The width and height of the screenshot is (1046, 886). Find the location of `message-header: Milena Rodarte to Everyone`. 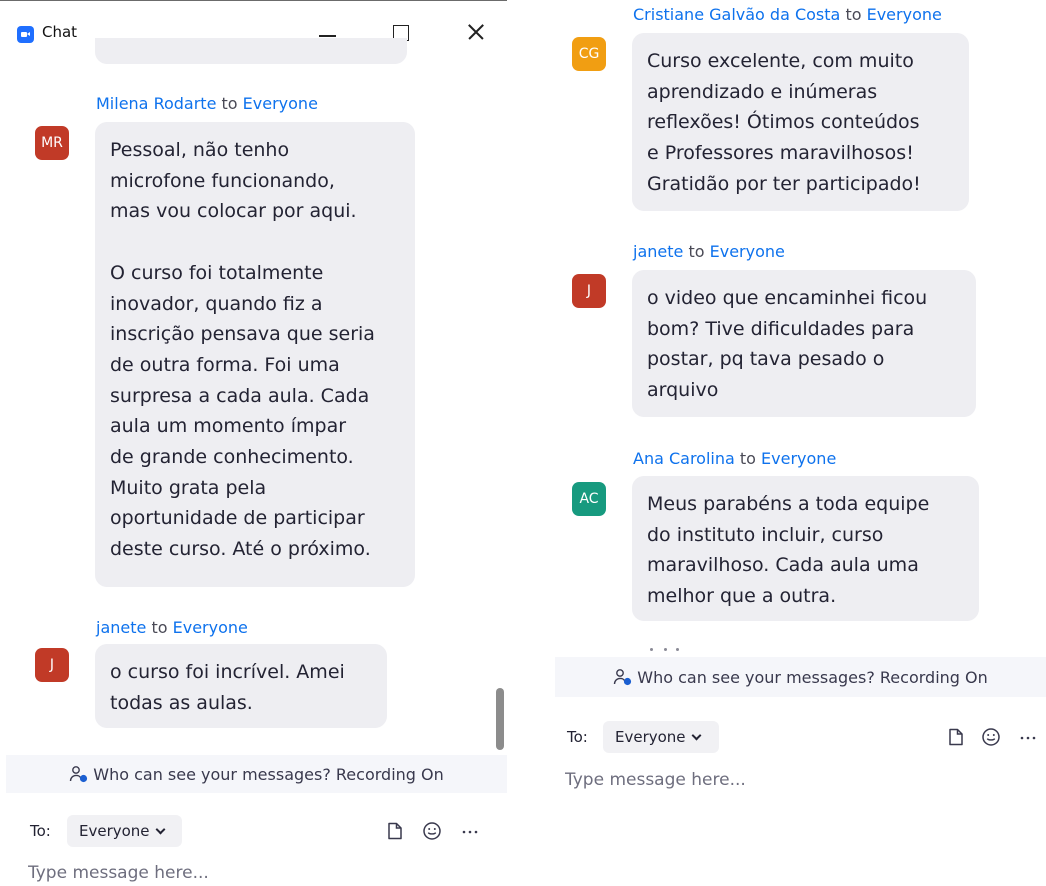

message-header: Milena Rodarte to Everyone is located at coordinates (207, 103).